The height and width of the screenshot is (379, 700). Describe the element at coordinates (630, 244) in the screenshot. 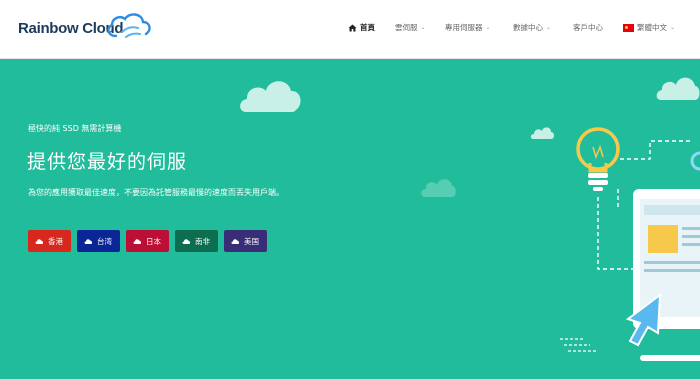

I see `hero-illustration` at that location.